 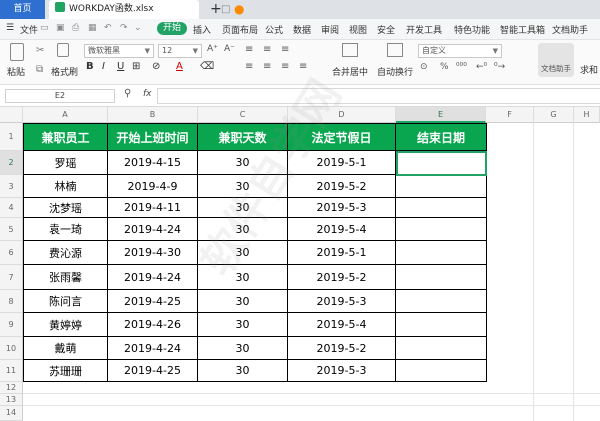 What do you see at coordinates (11, 348) in the screenshot?
I see `row-header-10: 10` at bounding box center [11, 348].